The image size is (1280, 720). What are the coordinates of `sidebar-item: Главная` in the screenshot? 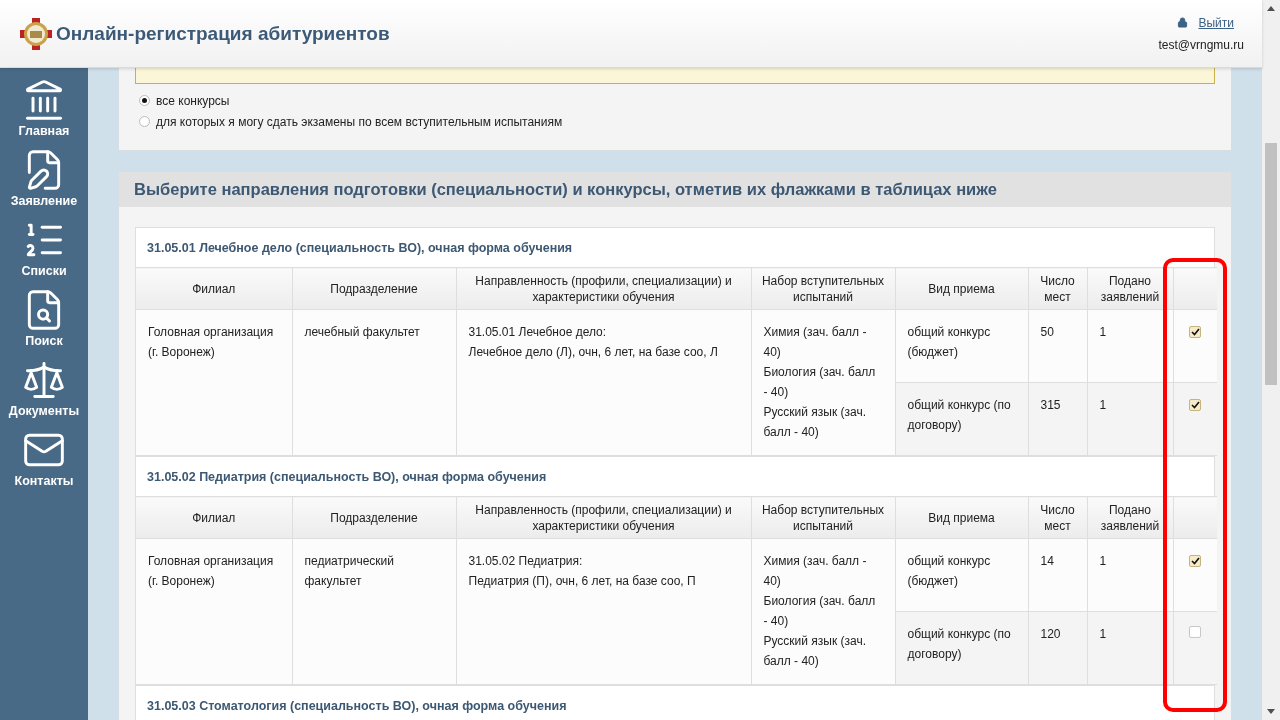 It's located at (44, 113).